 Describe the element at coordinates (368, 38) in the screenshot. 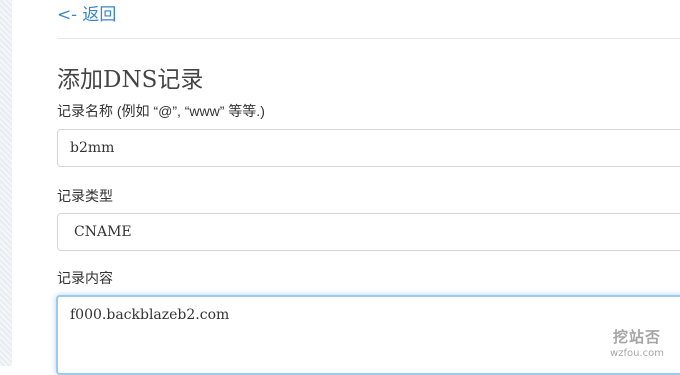

I see `divider` at that location.